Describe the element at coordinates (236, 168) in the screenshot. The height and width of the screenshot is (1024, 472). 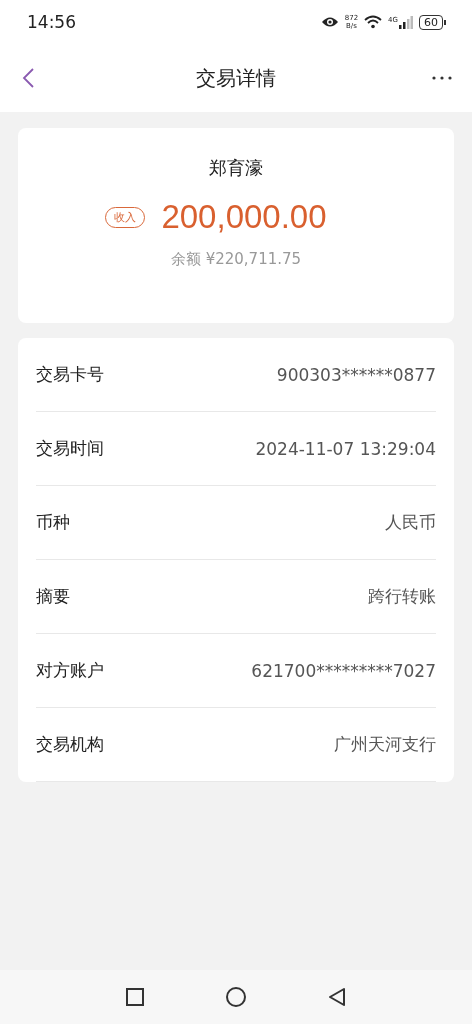
I see `payer-name: 郑育濠` at that location.